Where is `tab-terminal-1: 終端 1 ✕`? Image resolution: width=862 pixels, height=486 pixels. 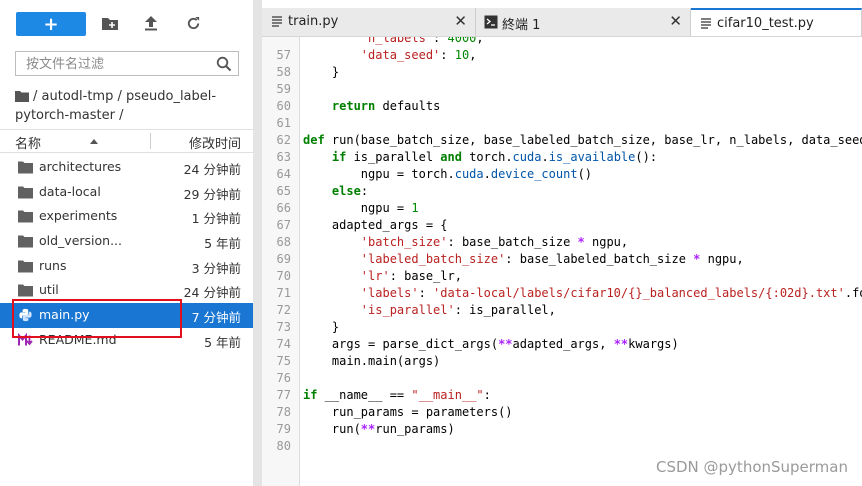
tab-terminal-1: 終端 1 ✕ is located at coordinates (583, 22).